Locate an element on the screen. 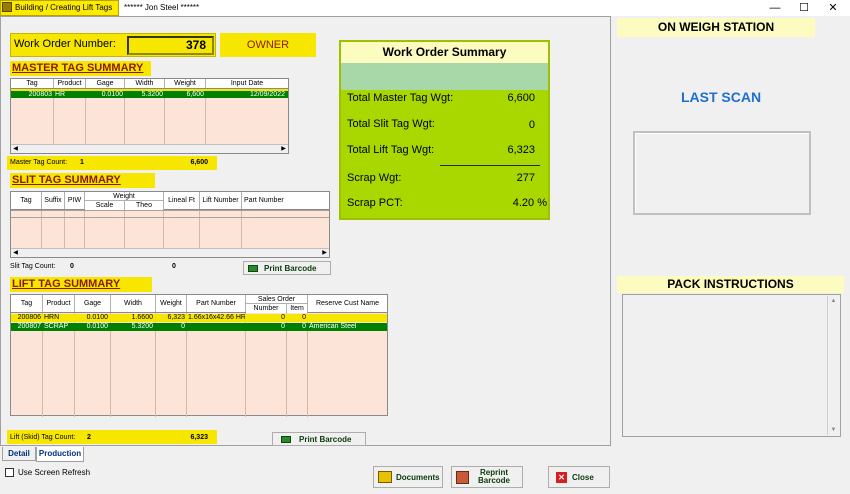 Image resolution: width=850 pixels, height=494 pixels. documents-button: Documents is located at coordinates (408, 477).